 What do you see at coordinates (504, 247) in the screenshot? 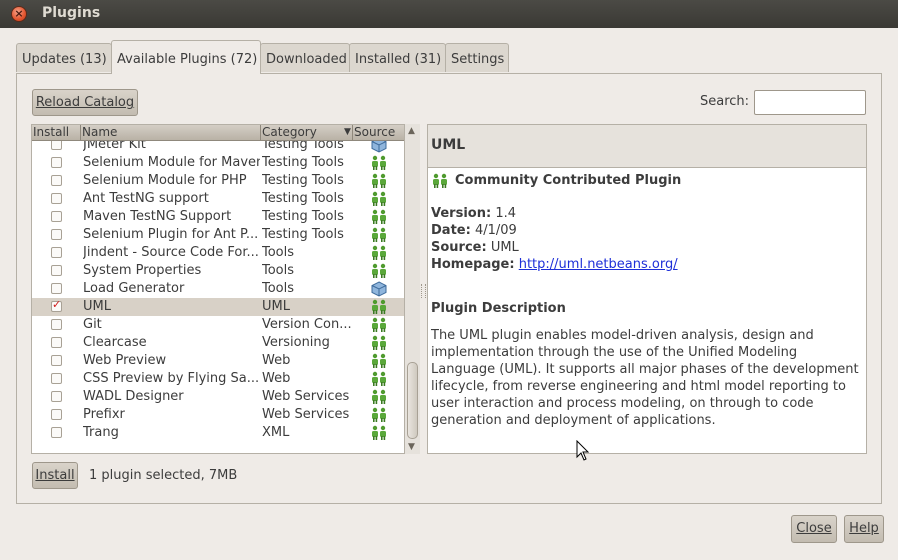
I see `source-value: UML` at bounding box center [504, 247].